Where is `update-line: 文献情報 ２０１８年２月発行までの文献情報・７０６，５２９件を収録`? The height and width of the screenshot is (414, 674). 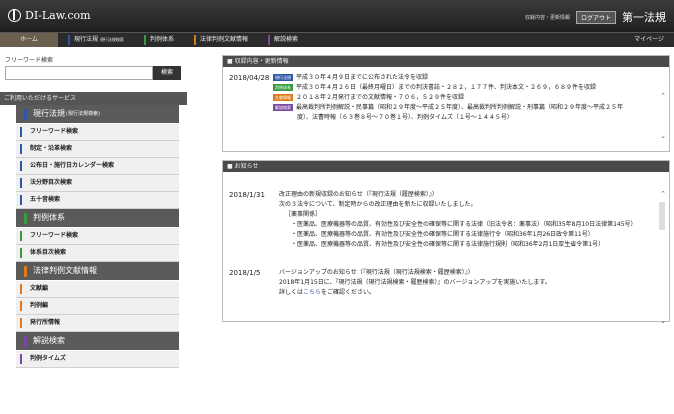 update-line: 文献情報 ２０１８年２月発行までの文献情報・７０６，５２９件を収録 is located at coordinates (369, 97).